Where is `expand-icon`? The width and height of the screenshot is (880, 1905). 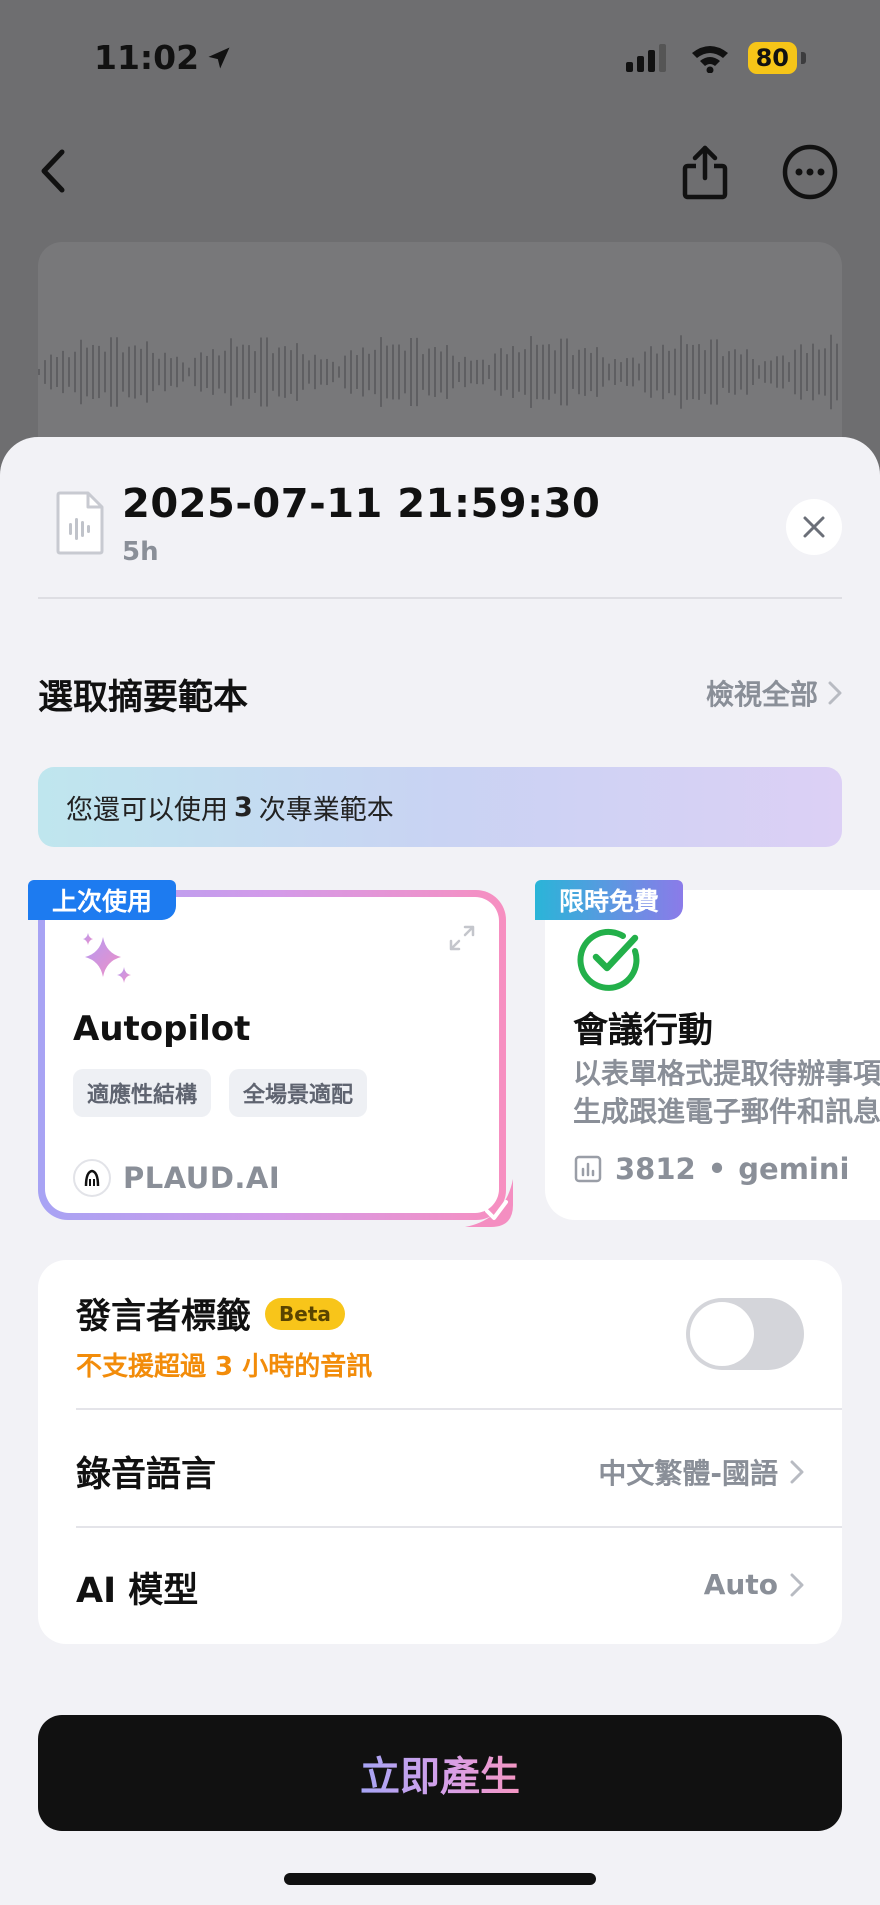
expand-icon is located at coordinates (462, 938).